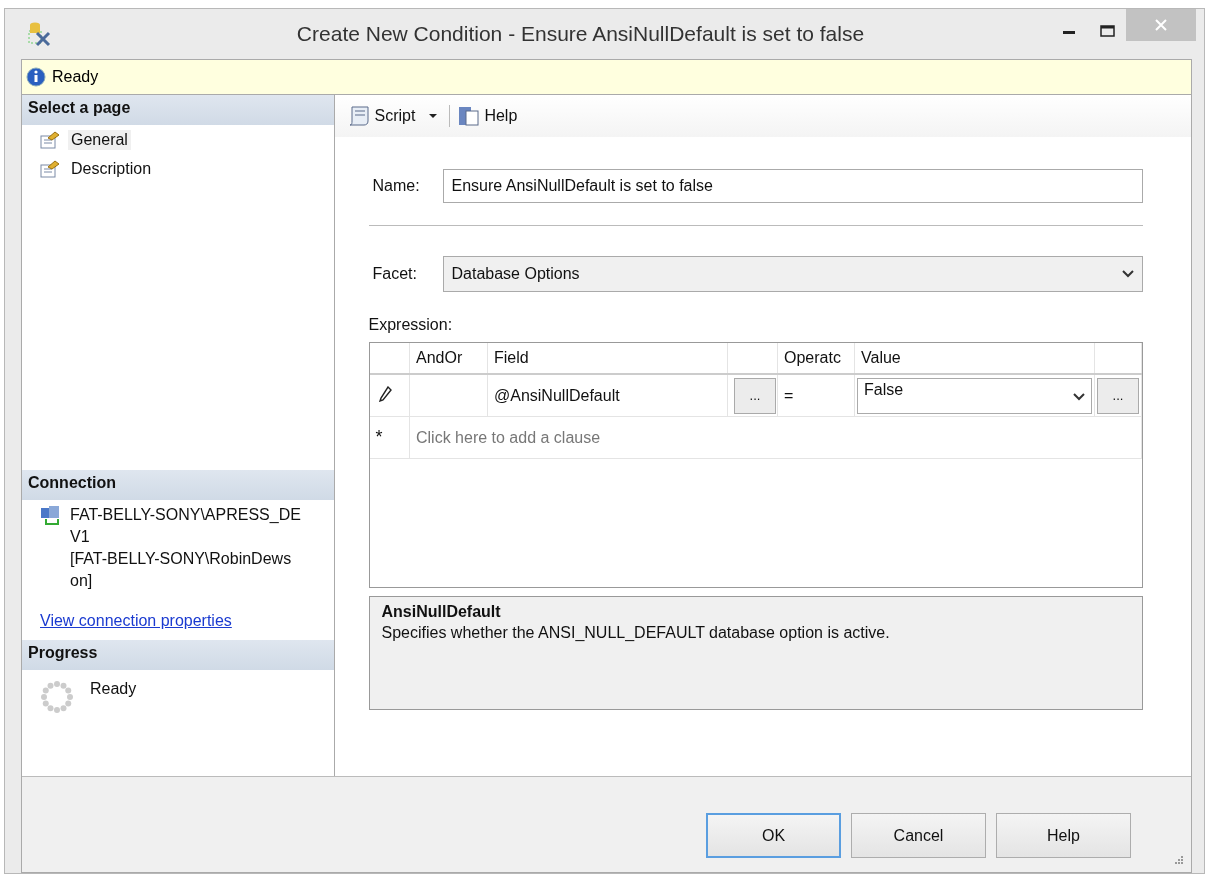 The image size is (1209, 878). I want to click on facet-dropdown: Database Options, so click(792, 274).